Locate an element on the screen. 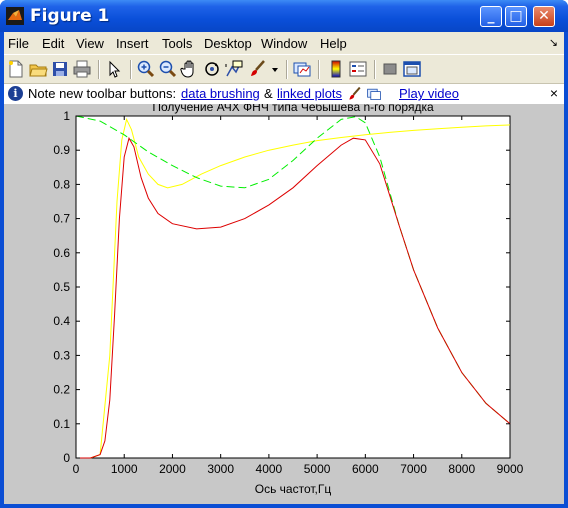 This screenshot has height=508, width=568. y-tick-label: 0.5 is located at coordinates (61, 287).